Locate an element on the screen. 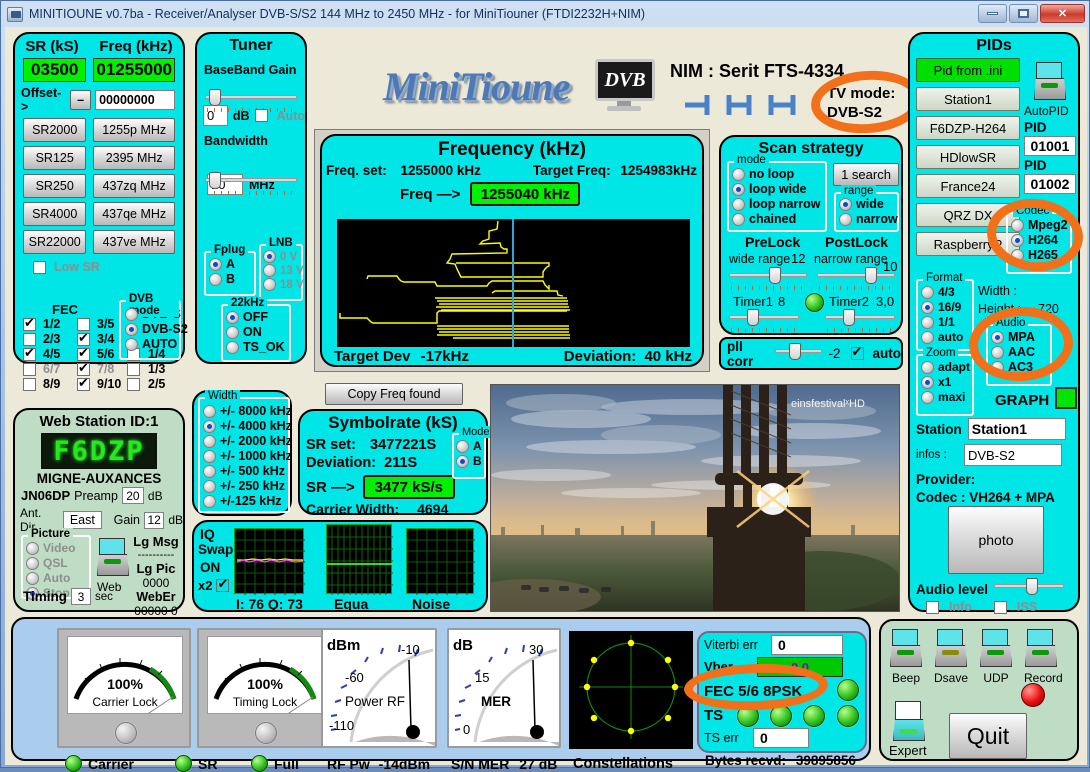  dvb-mode-option-2: AUTO is located at coordinates (152, 344).